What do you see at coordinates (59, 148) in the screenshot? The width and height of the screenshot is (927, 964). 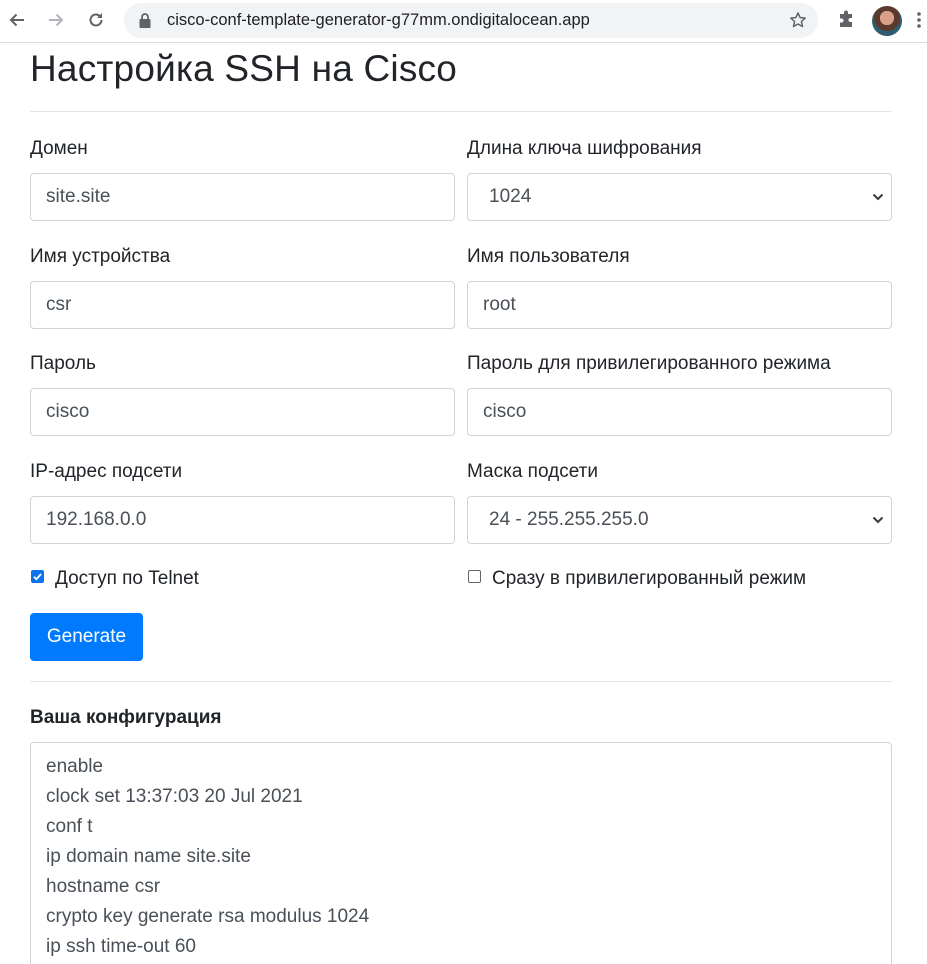 I see `domain-label: Домен` at bounding box center [59, 148].